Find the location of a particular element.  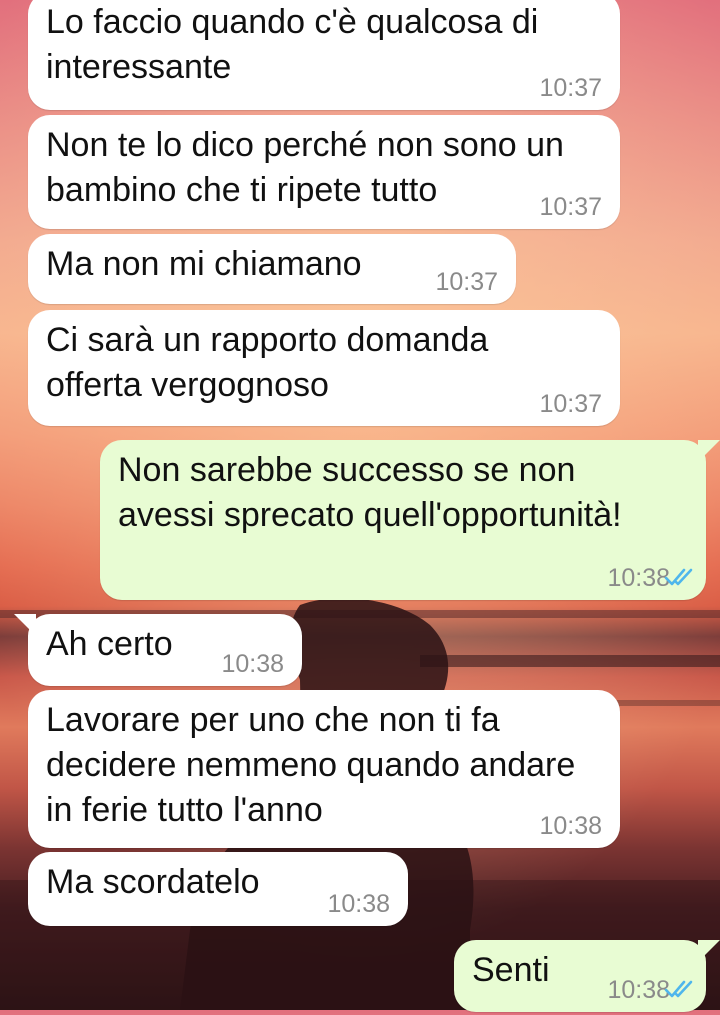

message-bubble-incoming: Ah certo 10:38 is located at coordinates (158, 650).